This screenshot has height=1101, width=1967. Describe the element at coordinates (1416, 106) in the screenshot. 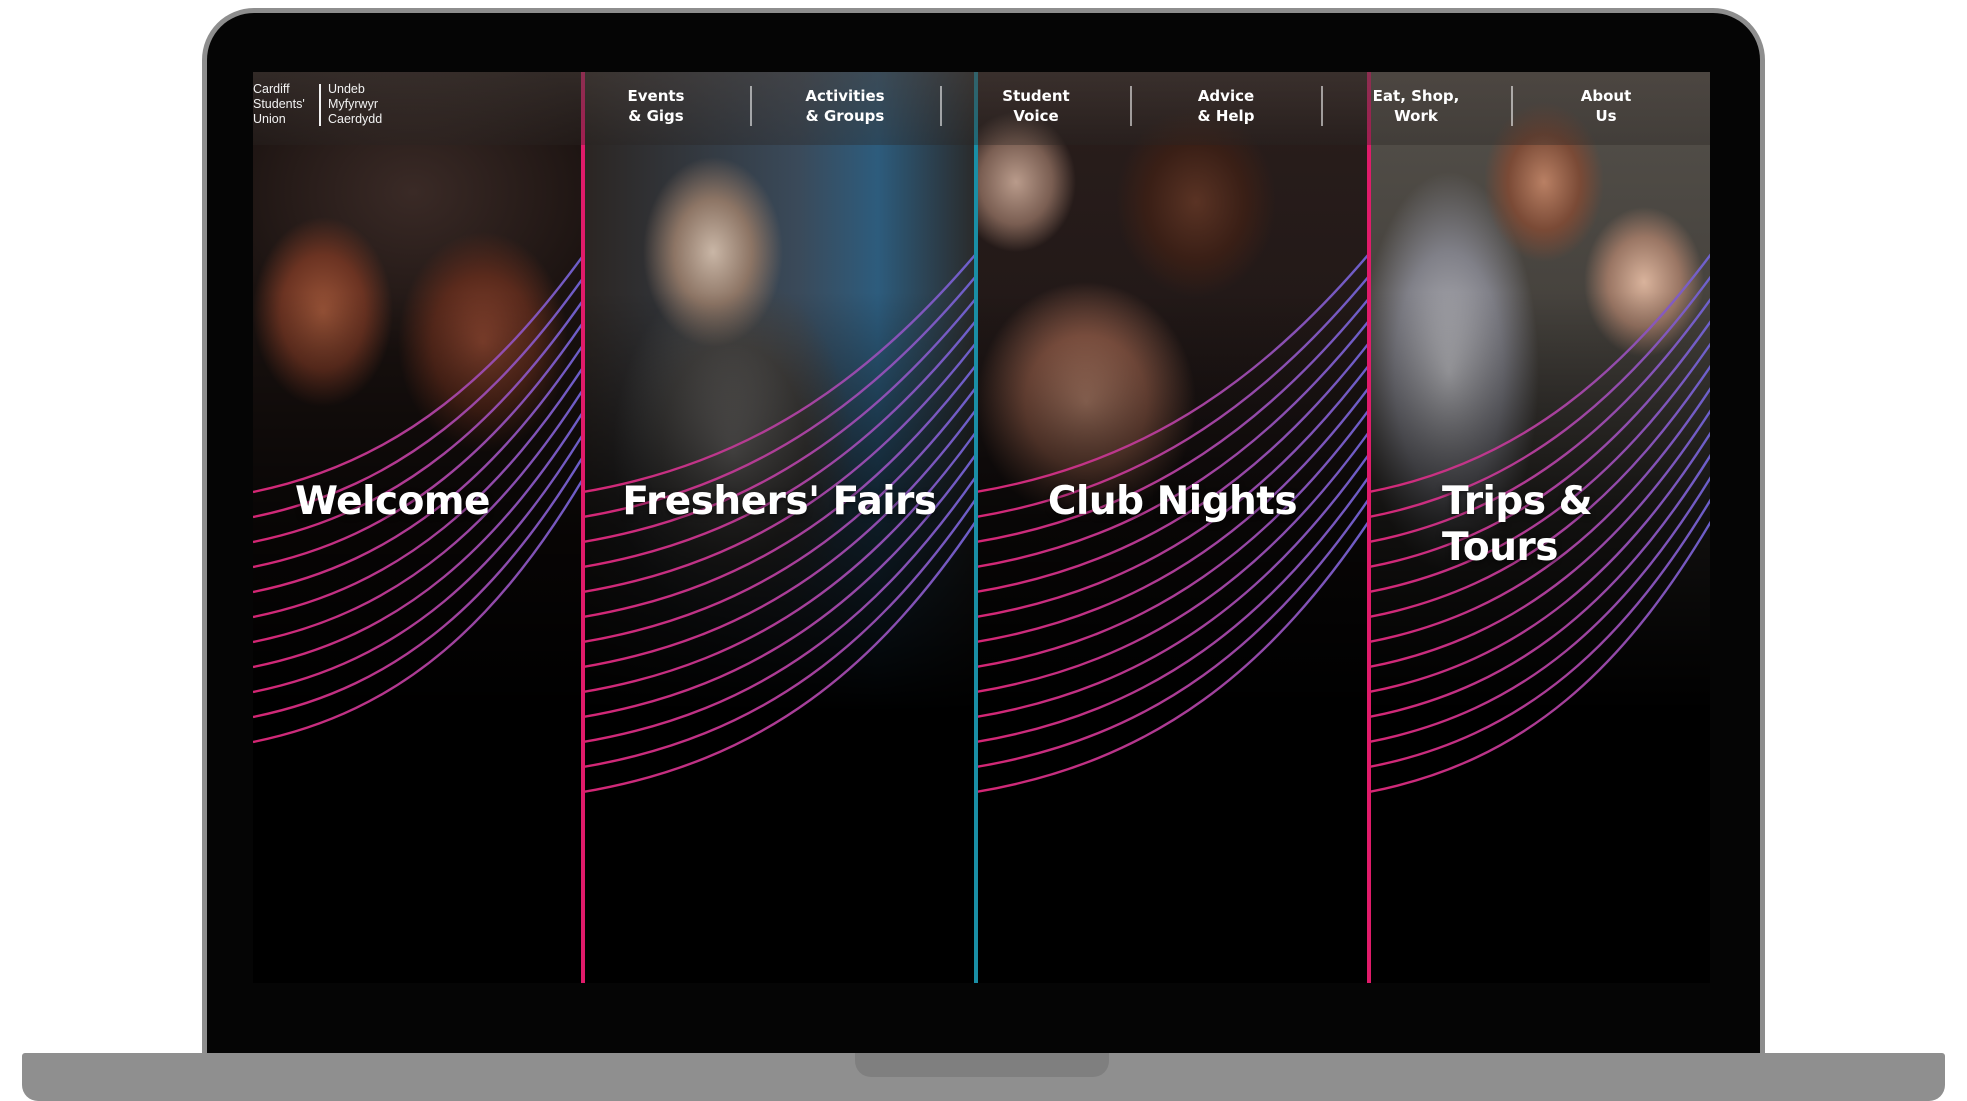

I see `nav-eat-shop-work: Eat, Shop, Work` at that location.